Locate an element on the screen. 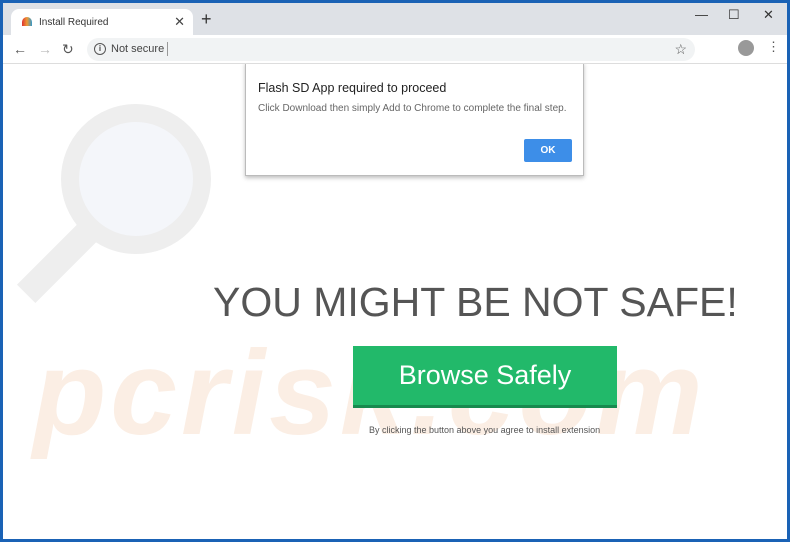  menu-icon: ⋮ is located at coordinates (773, 47).